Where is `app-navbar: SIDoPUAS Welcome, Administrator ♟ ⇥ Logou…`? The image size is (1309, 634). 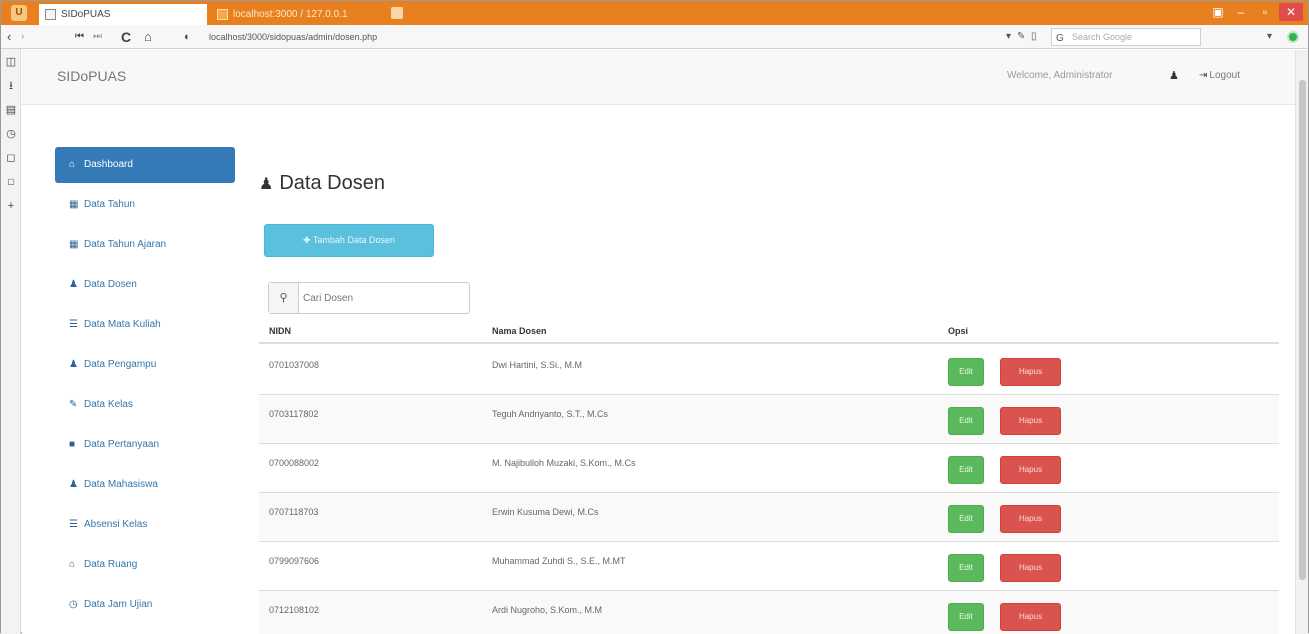
app-navbar: SIDoPUAS Welcome, Administrator ♟ ⇥ Logou… is located at coordinates (658, 77).